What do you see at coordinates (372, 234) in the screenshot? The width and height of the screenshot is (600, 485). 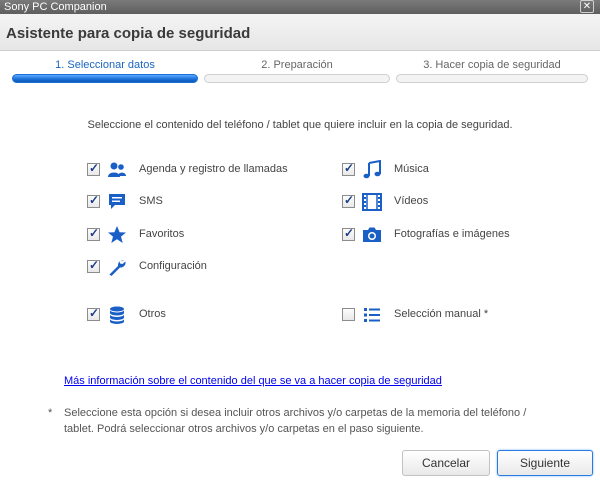 I see `camera-icon` at bounding box center [372, 234].